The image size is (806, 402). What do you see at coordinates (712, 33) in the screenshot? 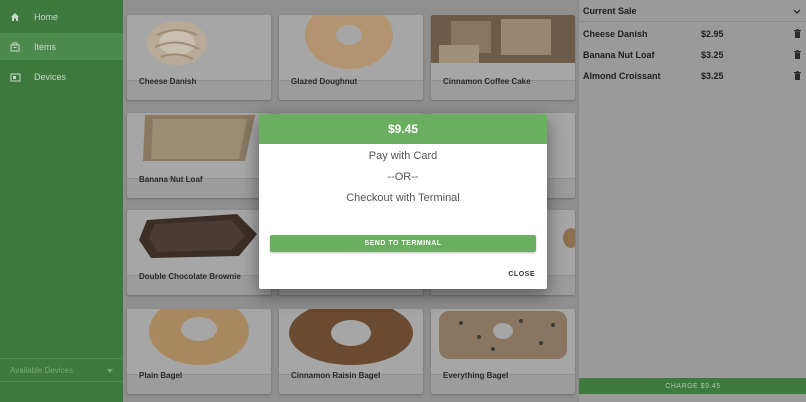
I see `sale-item-price: $2.95` at bounding box center [712, 33].